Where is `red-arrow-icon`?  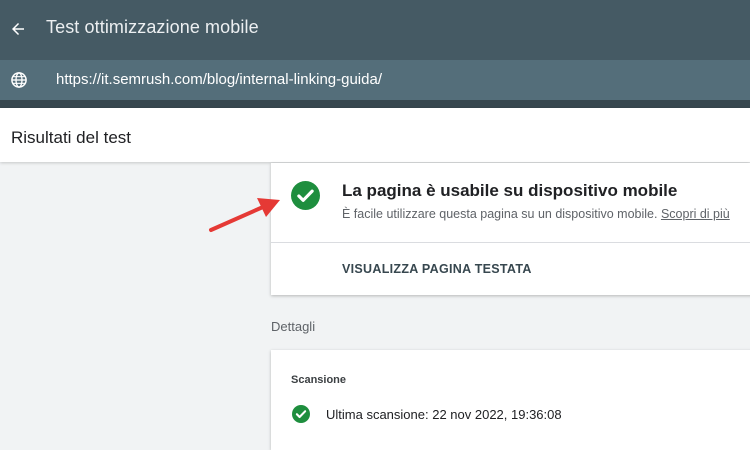 red-arrow-icon is located at coordinates (244, 215).